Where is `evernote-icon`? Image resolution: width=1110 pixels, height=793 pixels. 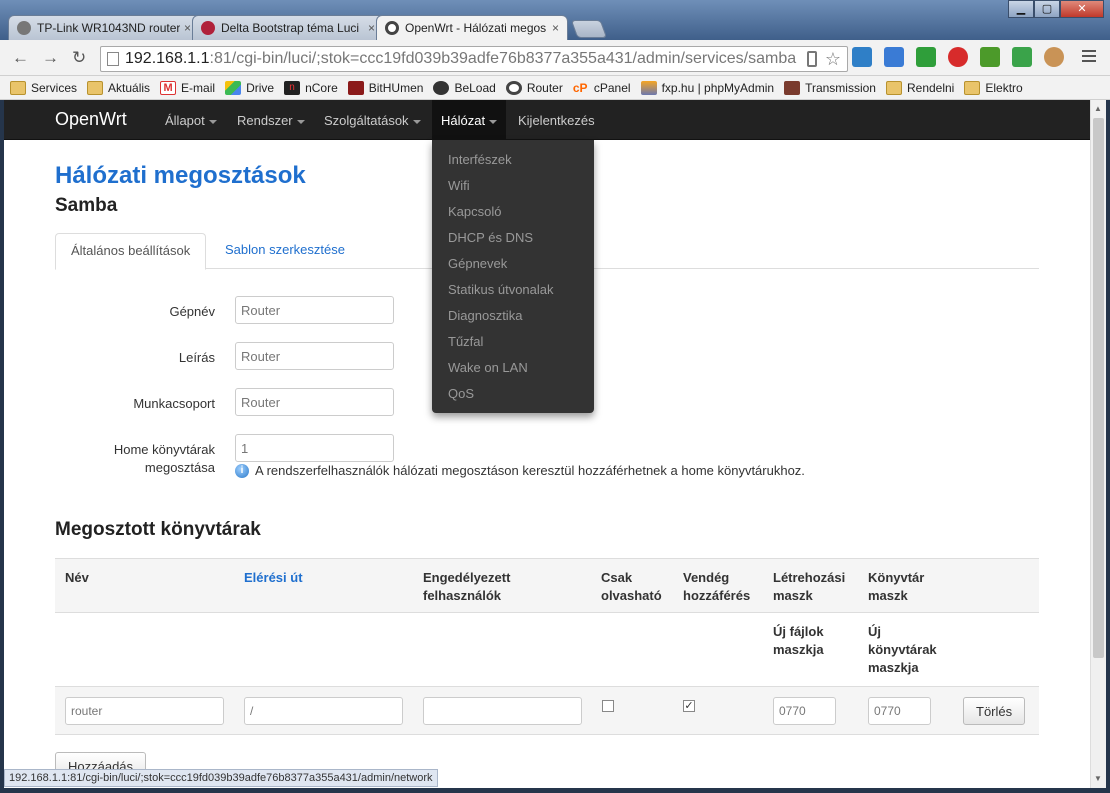
evernote-icon is located at coordinates (926, 57).